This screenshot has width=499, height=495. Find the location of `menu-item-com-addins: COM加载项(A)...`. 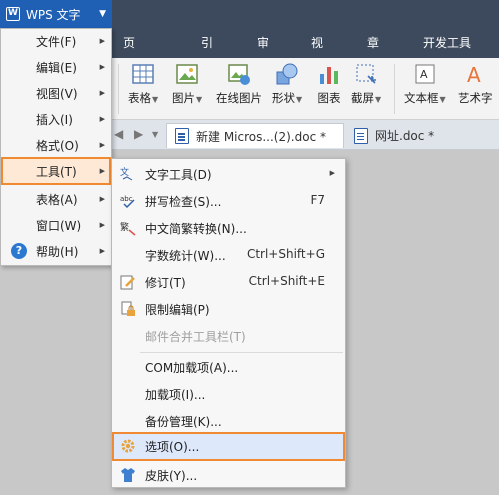

menu-item-com-addins: COM加载项(A)... is located at coordinates (228, 367).